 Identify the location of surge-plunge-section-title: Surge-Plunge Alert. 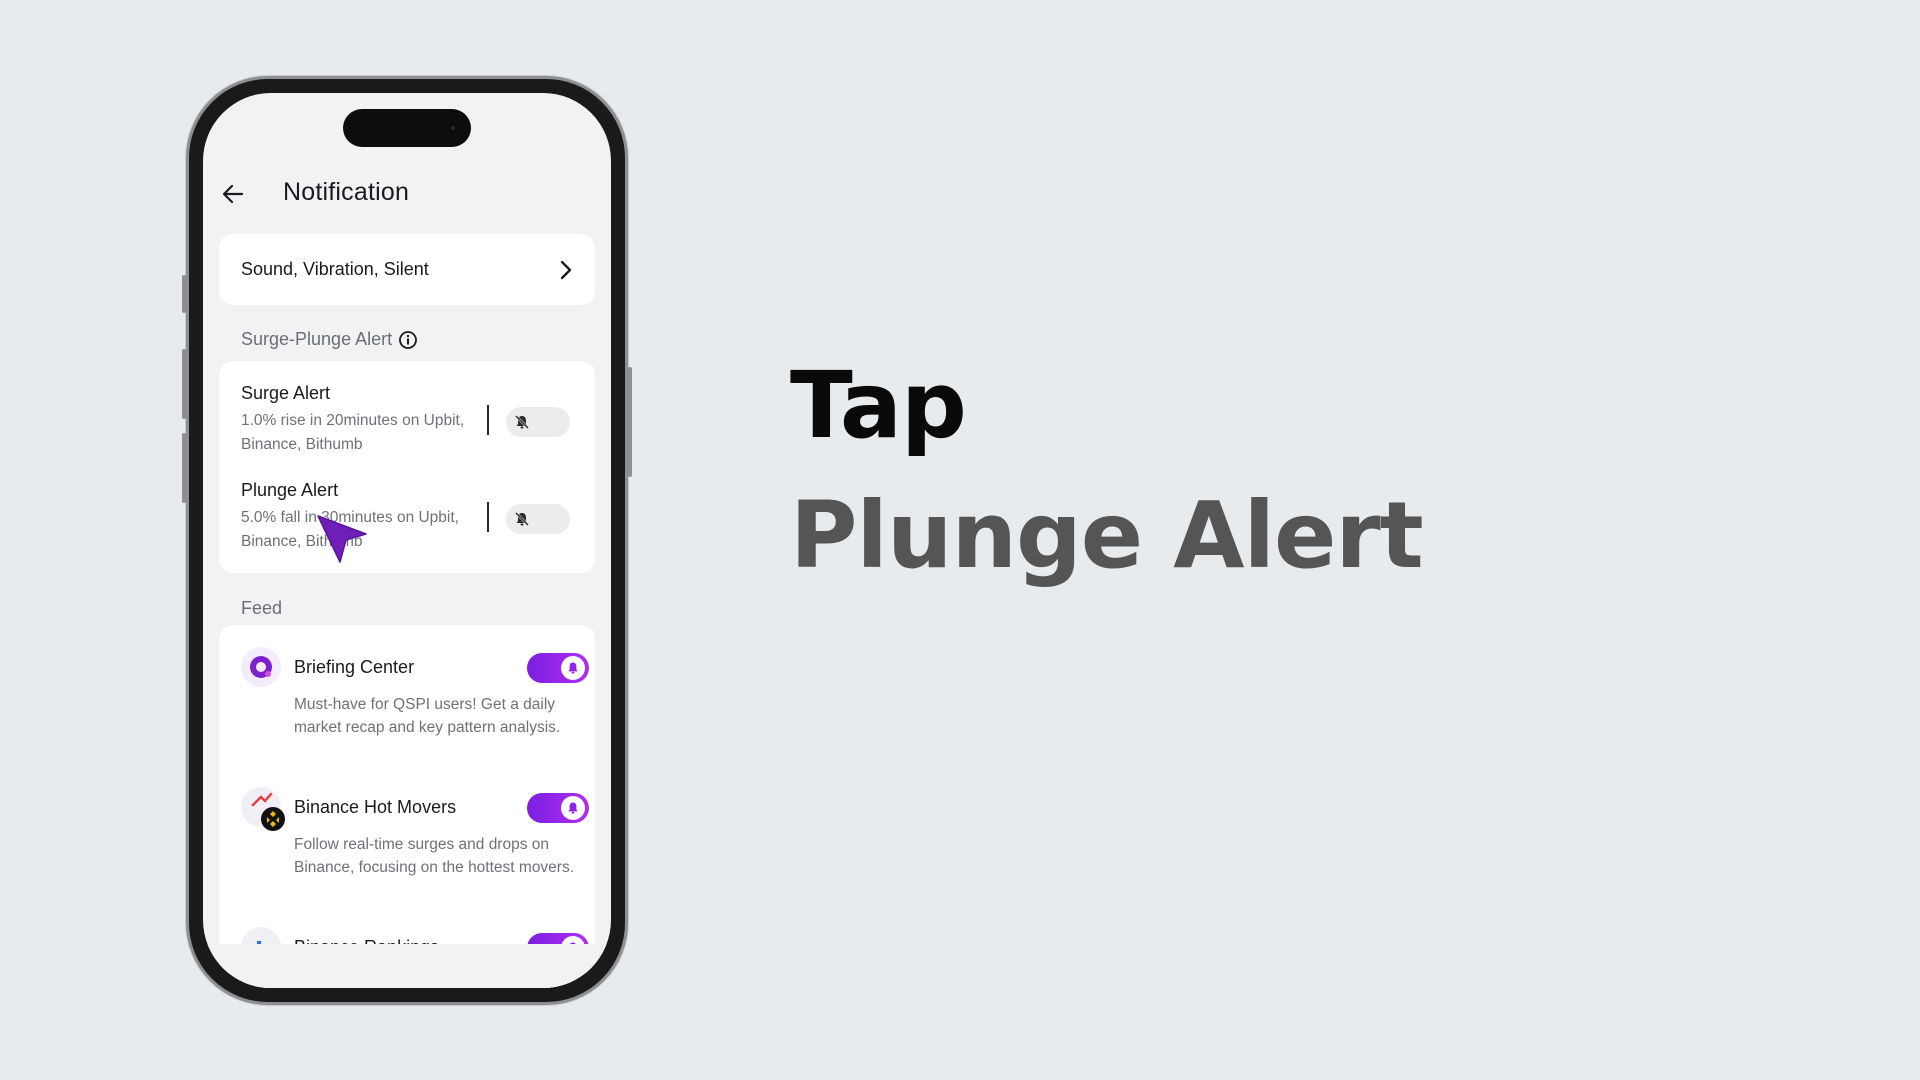
(329, 339).